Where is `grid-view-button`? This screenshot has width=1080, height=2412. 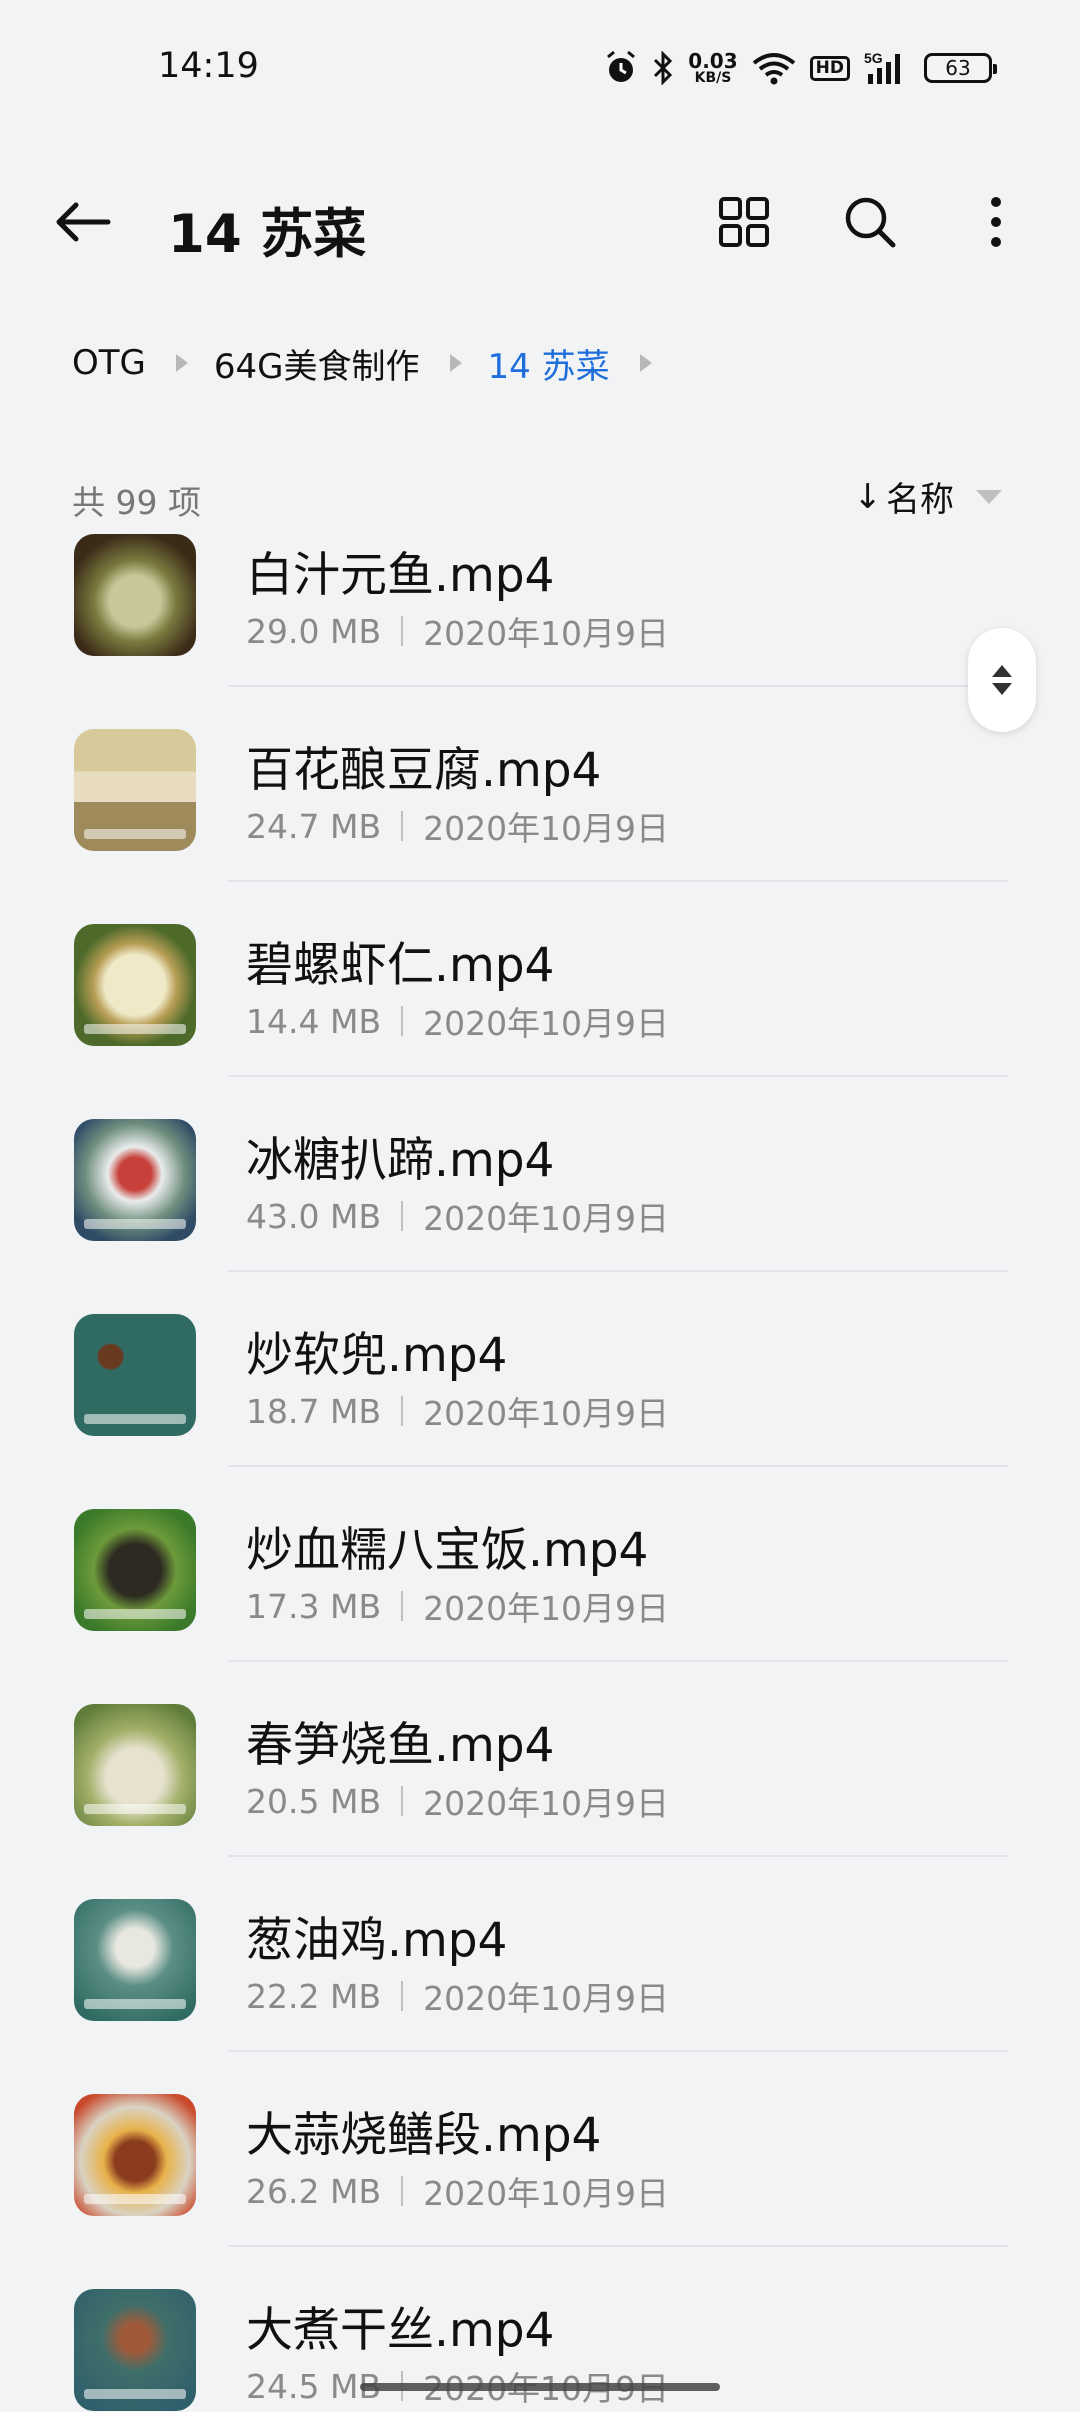 grid-view-button is located at coordinates (744, 222).